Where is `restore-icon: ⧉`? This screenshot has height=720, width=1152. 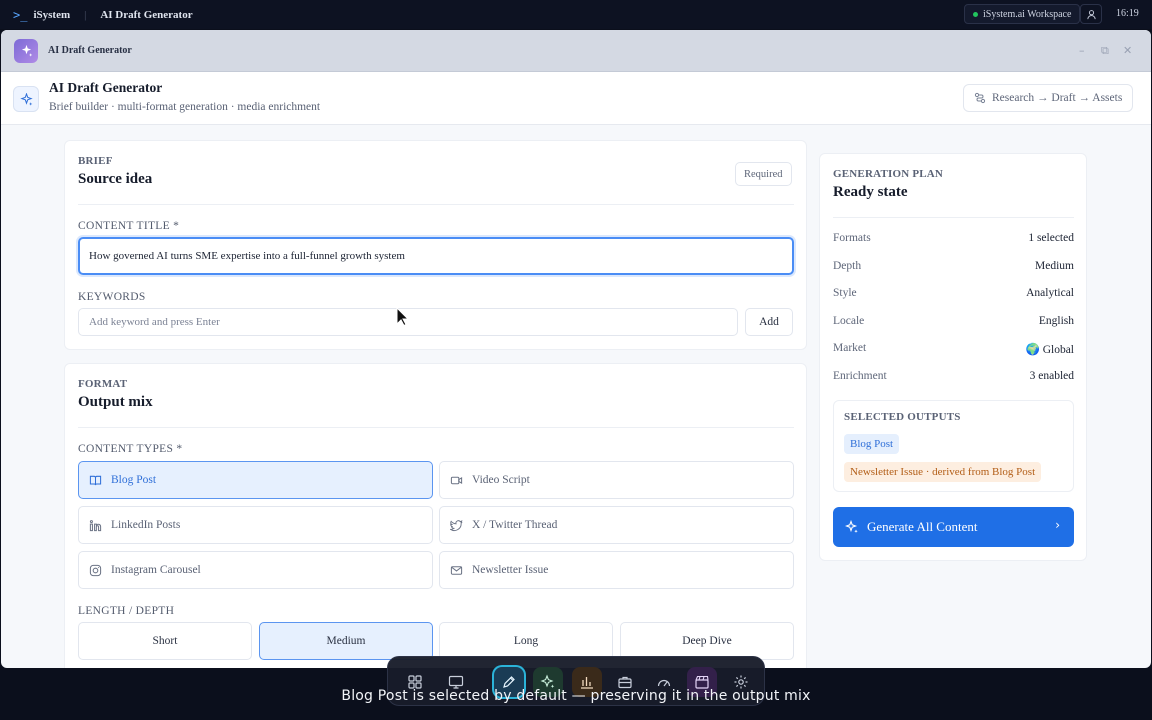 restore-icon: ⧉ is located at coordinates (1105, 51).